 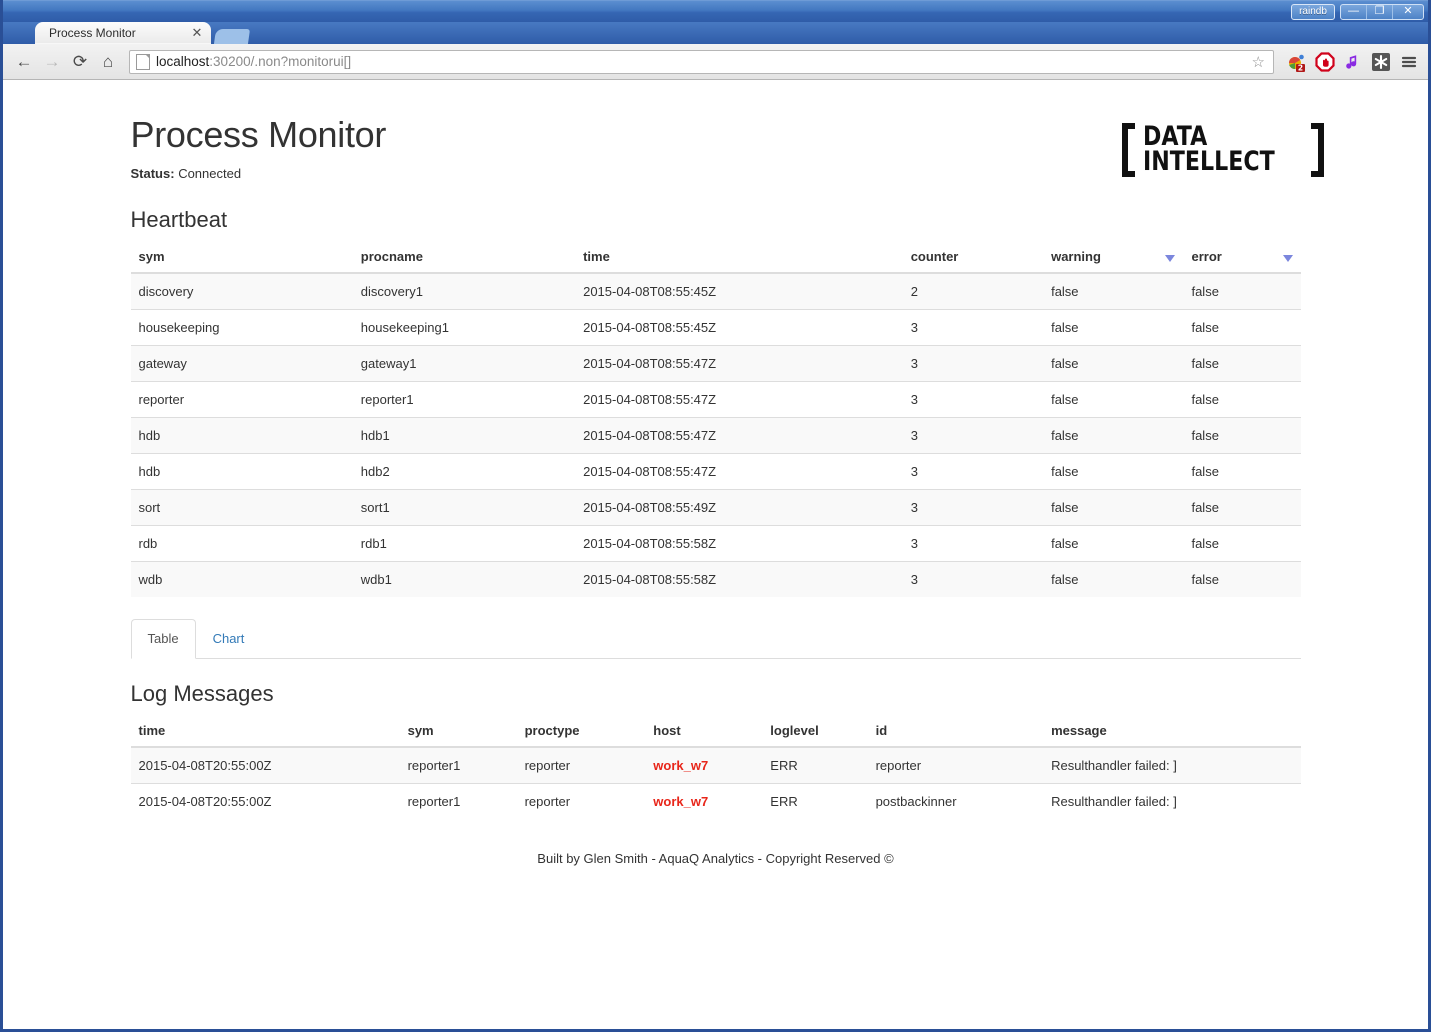 I want to click on window-controls: raindb — ❐ ✕, so click(x=1357, y=11).